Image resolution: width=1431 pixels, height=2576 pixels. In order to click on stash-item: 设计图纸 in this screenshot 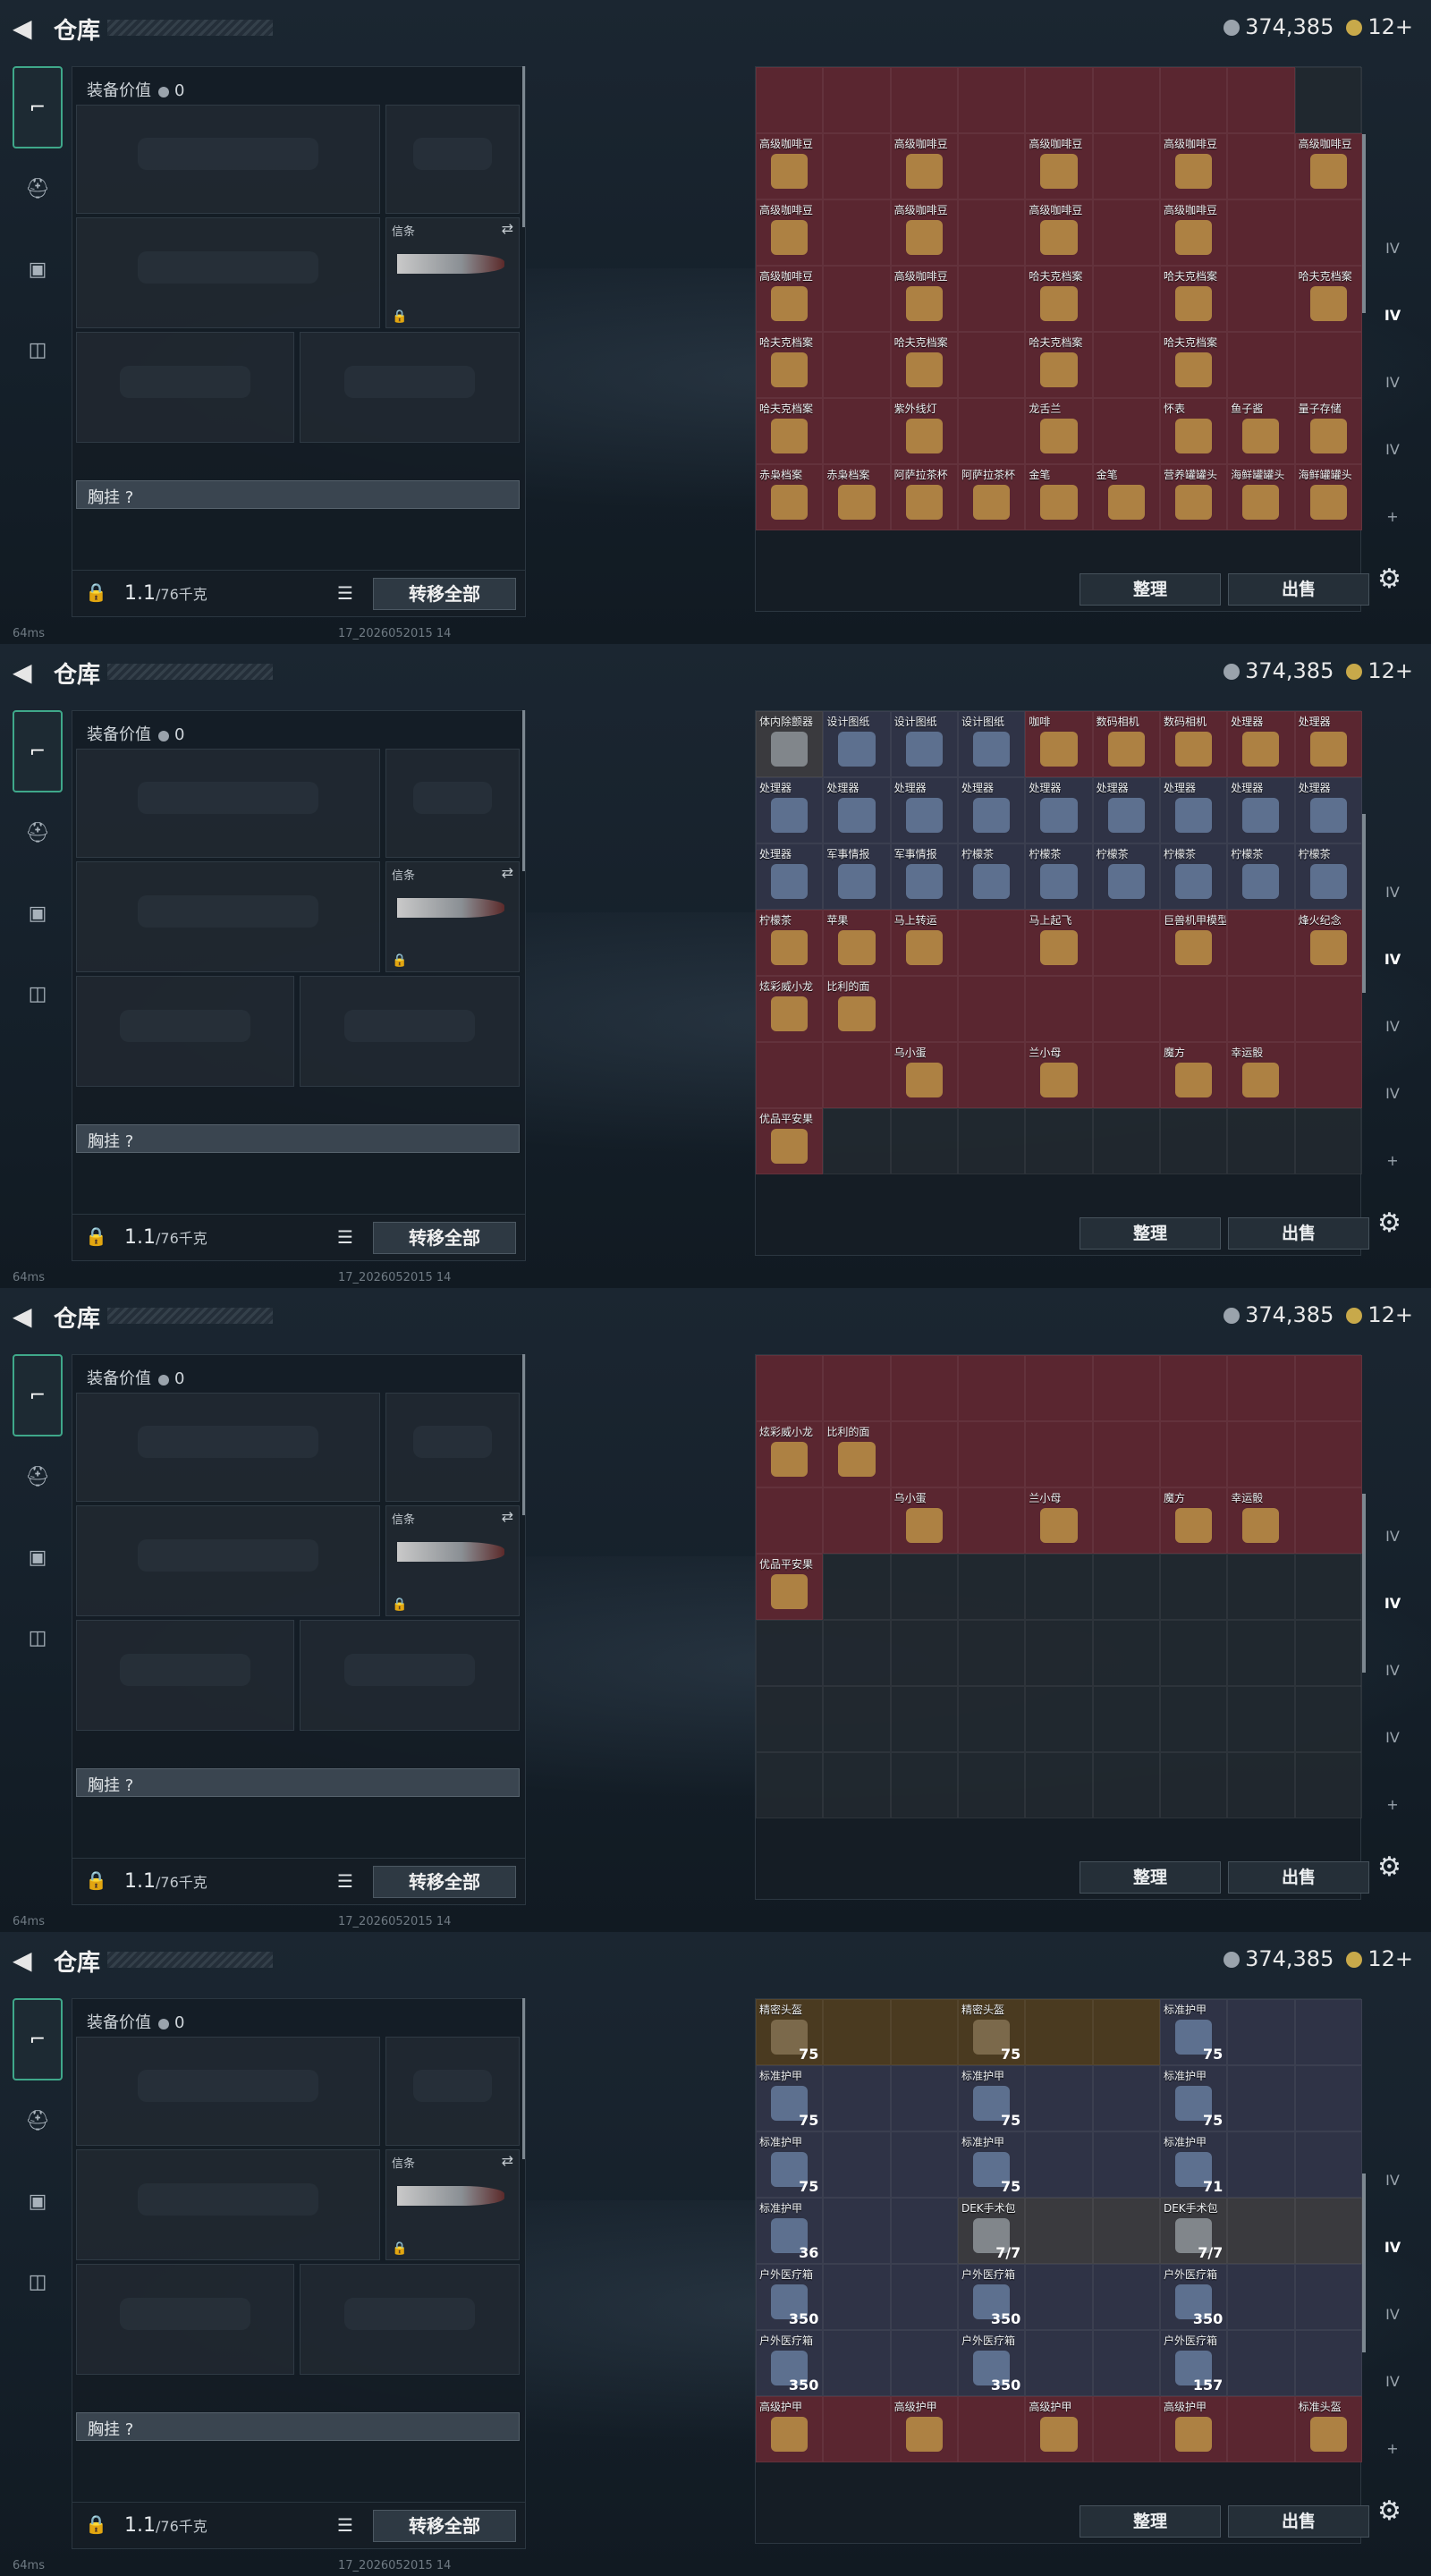, I will do `click(857, 744)`.